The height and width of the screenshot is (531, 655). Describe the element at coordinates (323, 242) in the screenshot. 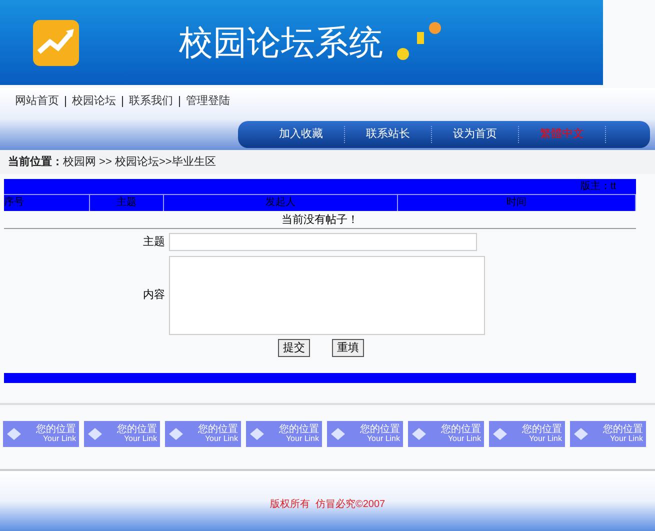

I see `subject-field` at that location.